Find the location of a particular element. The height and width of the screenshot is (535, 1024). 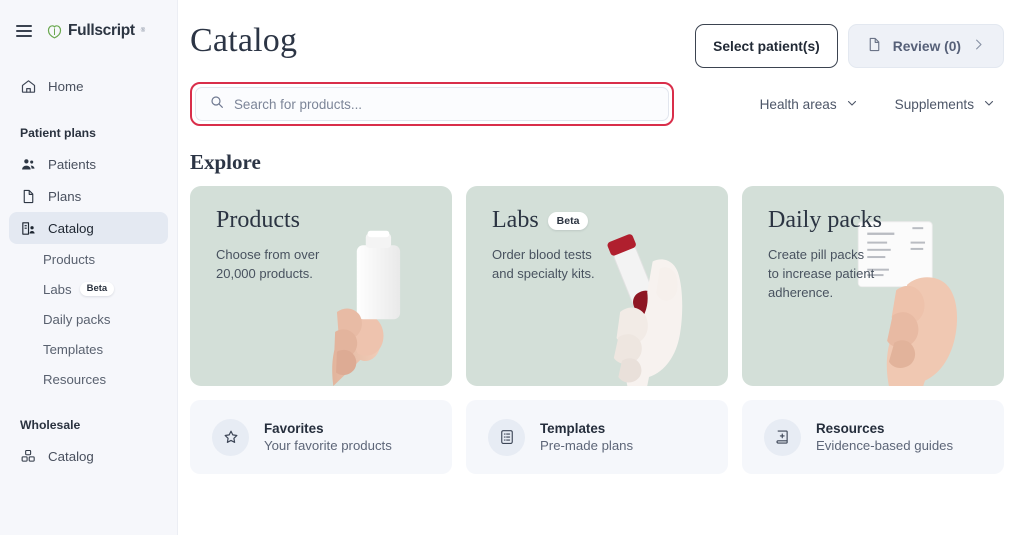

review-label: Review (0) is located at coordinates (926, 46).